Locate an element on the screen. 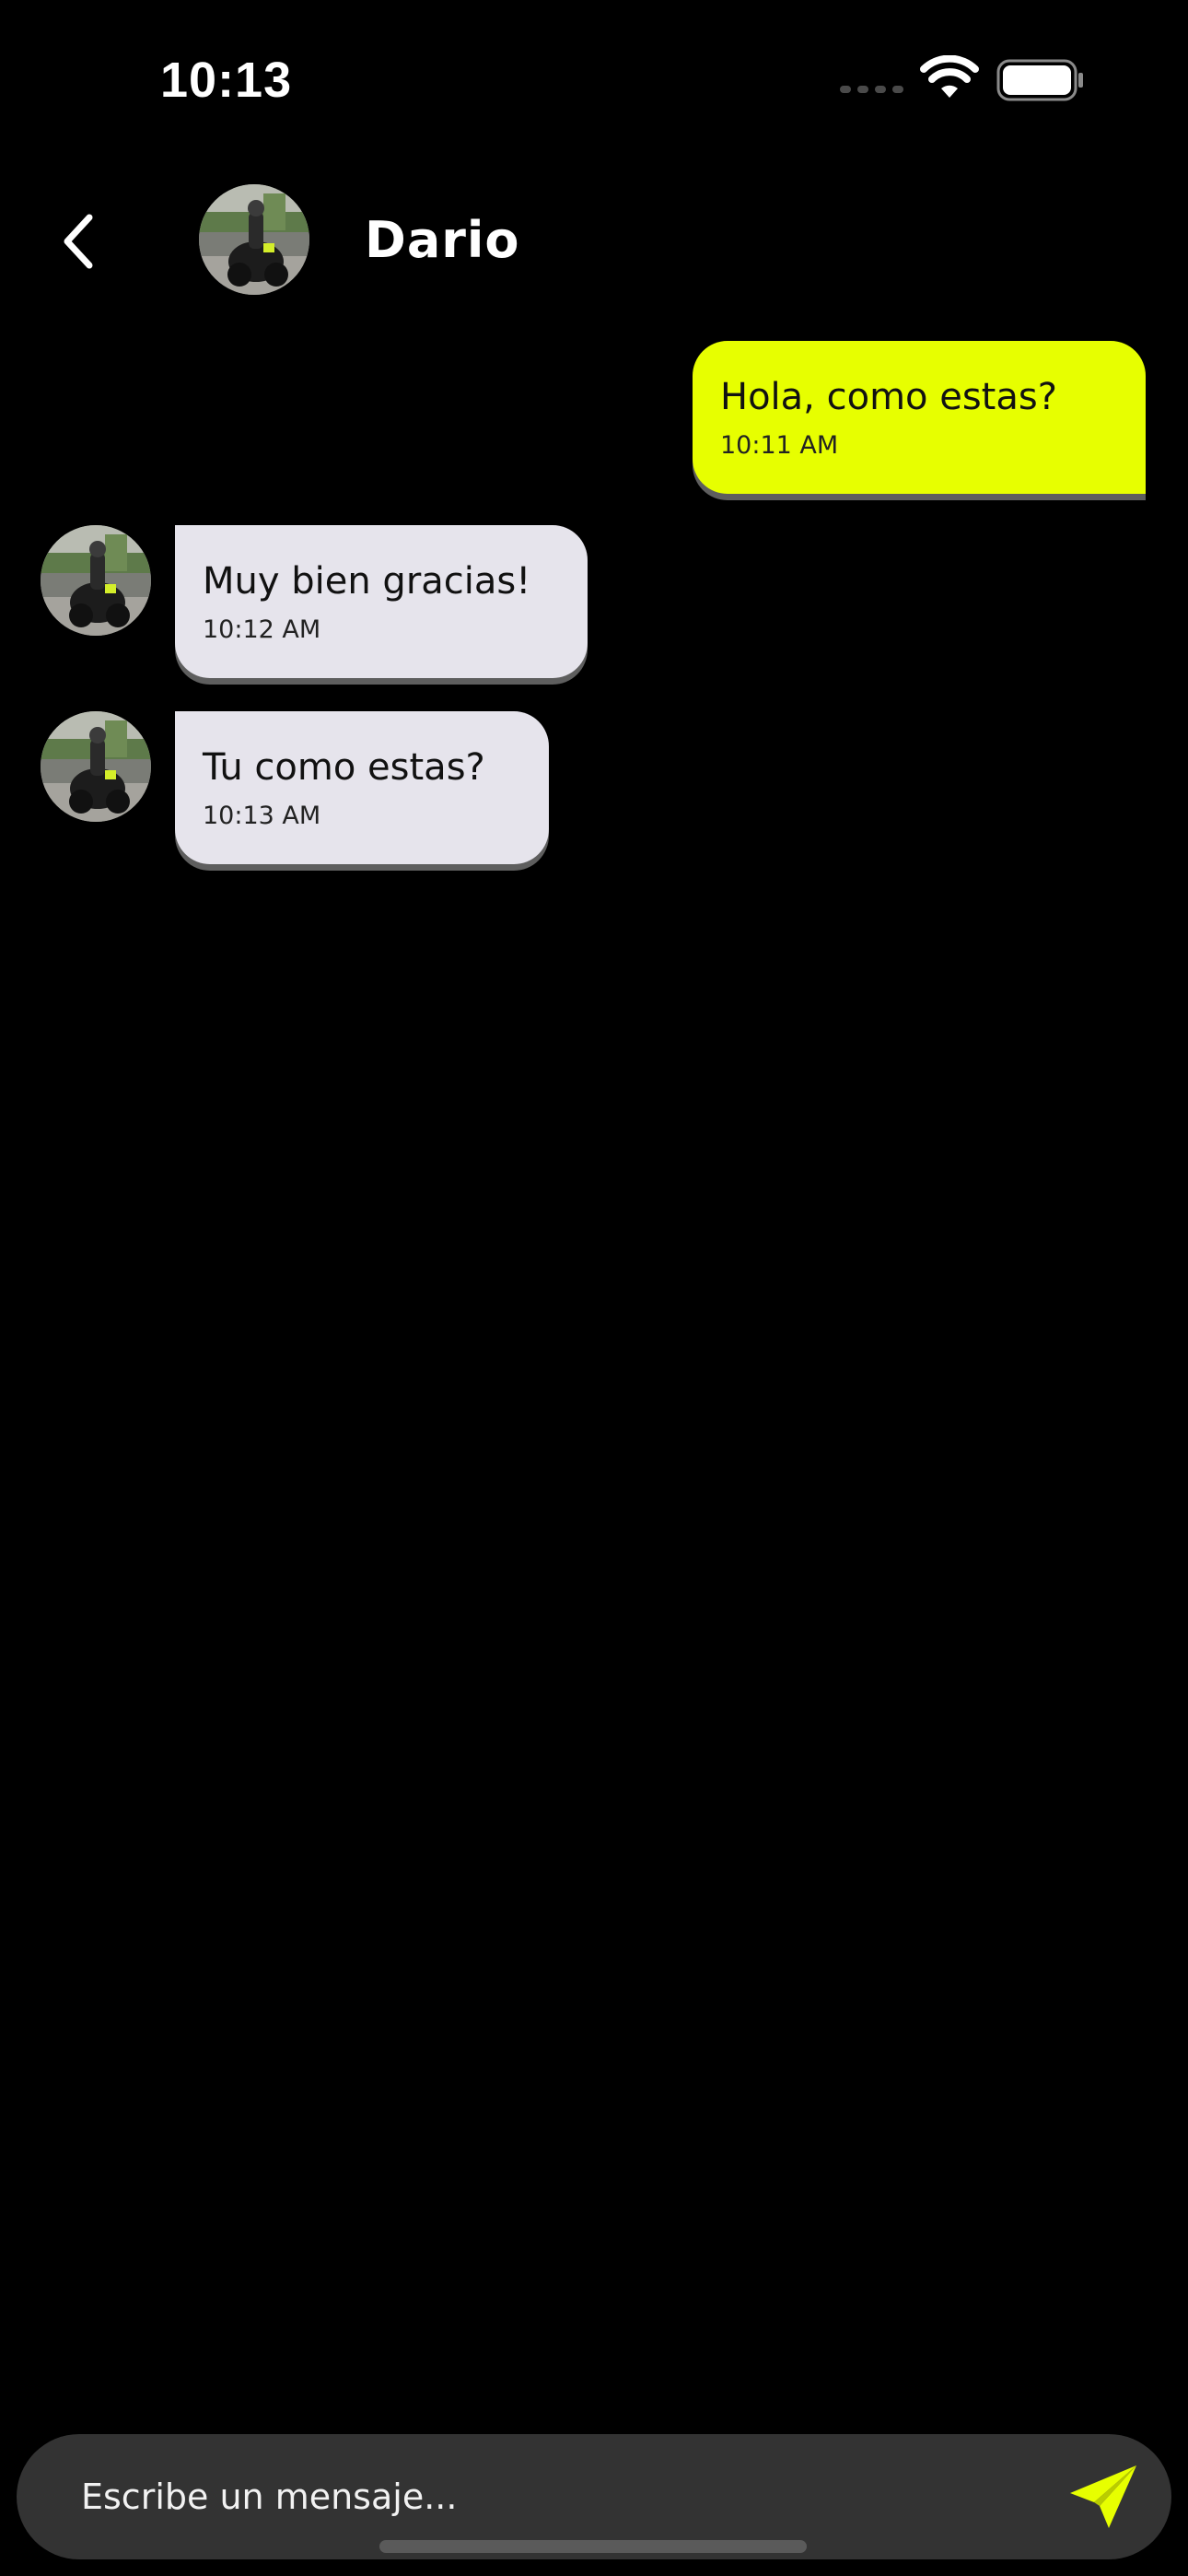 Image resolution: width=1188 pixels, height=2576 pixels. contact-avatar is located at coordinates (254, 239).